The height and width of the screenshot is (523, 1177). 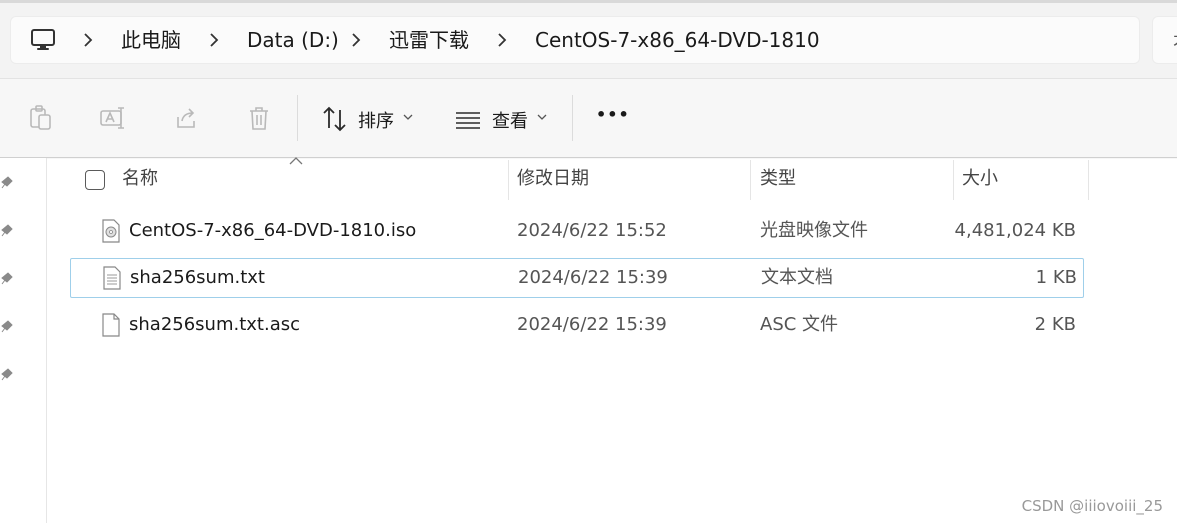 What do you see at coordinates (778, 179) in the screenshot?
I see `column-header-type: 类型` at bounding box center [778, 179].